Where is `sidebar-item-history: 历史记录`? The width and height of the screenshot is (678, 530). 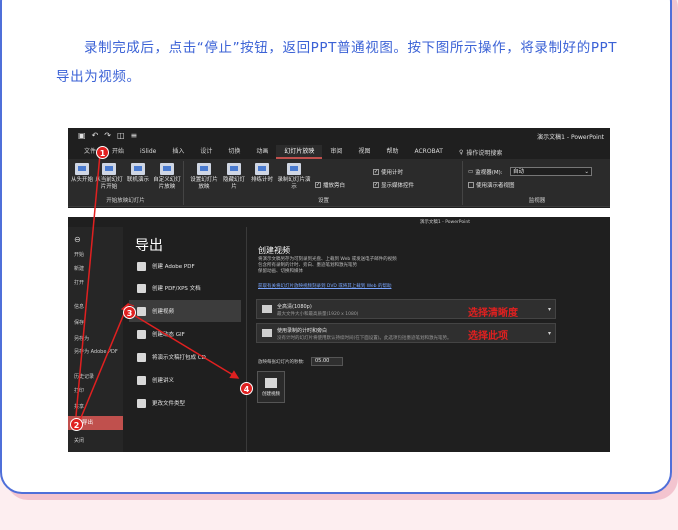
sidebar-item-history: 历史记录 is located at coordinates (84, 376).